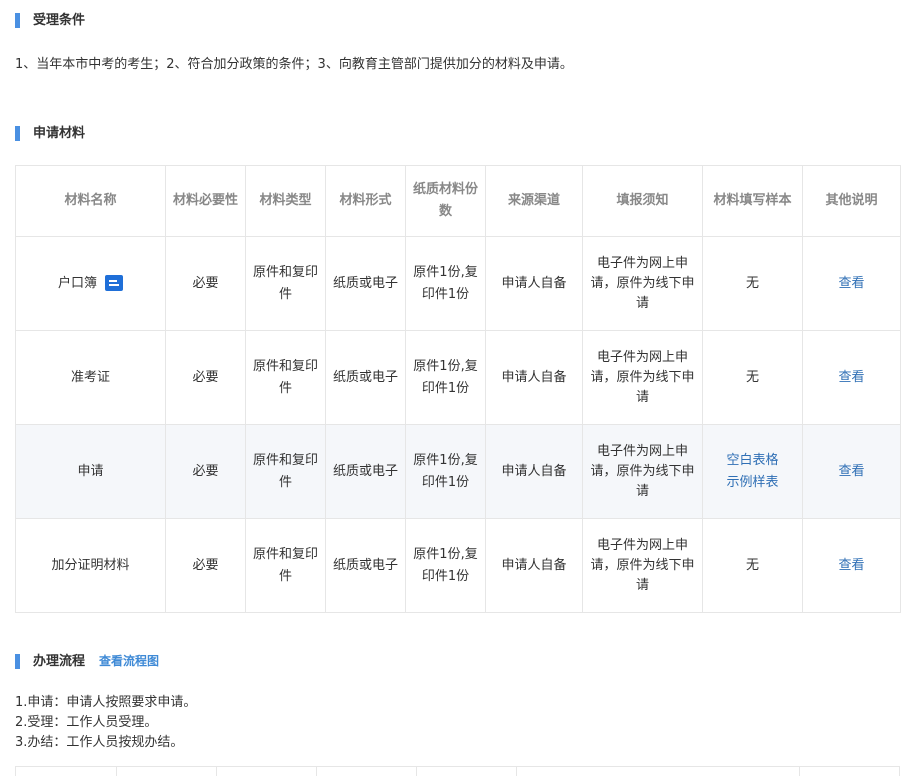 The height and width of the screenshot is (776, 923). I want to click on col-header: 材料名称, so click(90, 201).